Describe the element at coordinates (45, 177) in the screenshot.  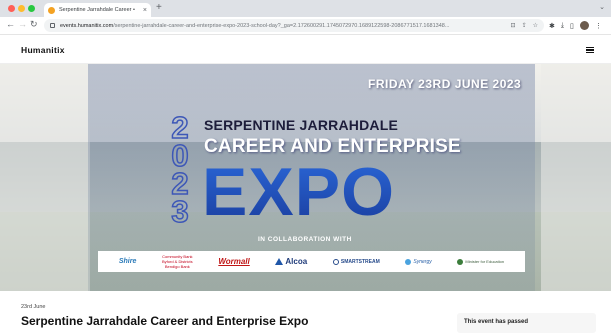
I see `banner-blur-left` at that location.